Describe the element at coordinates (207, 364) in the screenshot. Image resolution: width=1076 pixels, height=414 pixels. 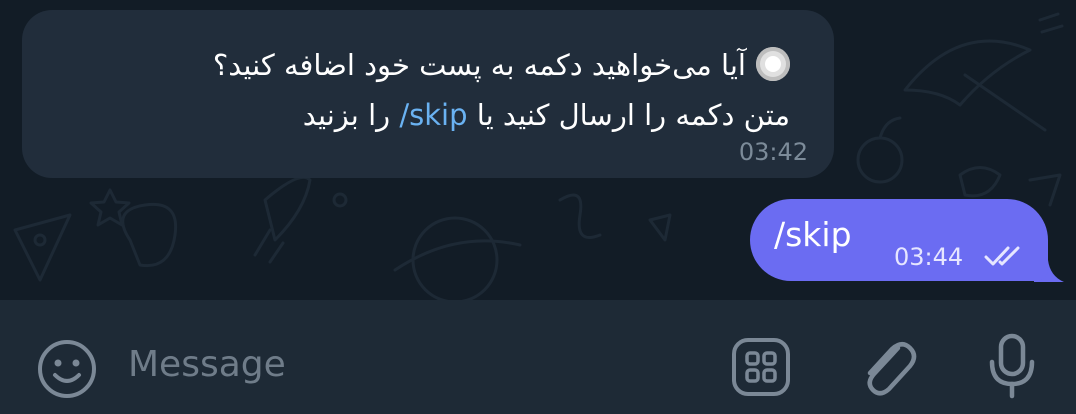
I see `message-input: Message` at that location.